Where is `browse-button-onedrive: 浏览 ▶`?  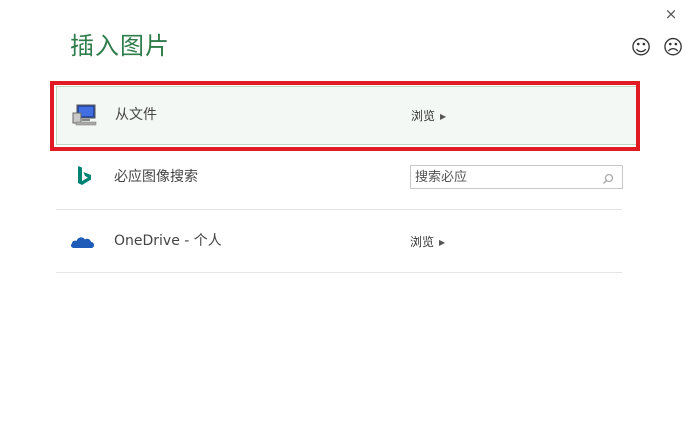
browse-button-onedrive: 浏览 ▶ is located at coordinates (427, 242).